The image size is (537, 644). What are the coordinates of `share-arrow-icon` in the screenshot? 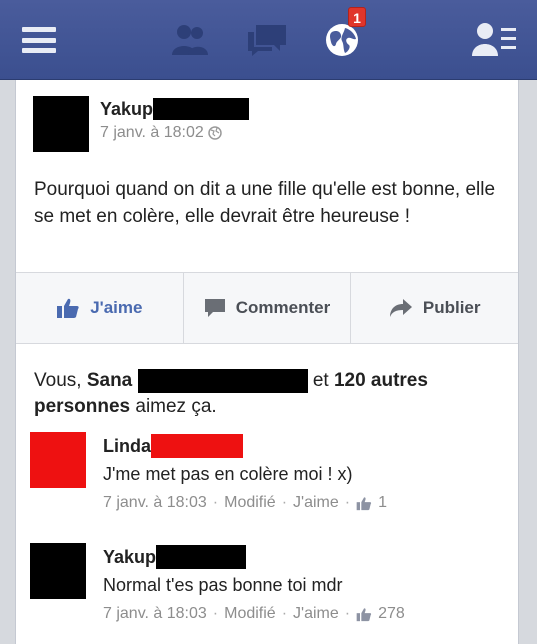 It's located at (400, 308).